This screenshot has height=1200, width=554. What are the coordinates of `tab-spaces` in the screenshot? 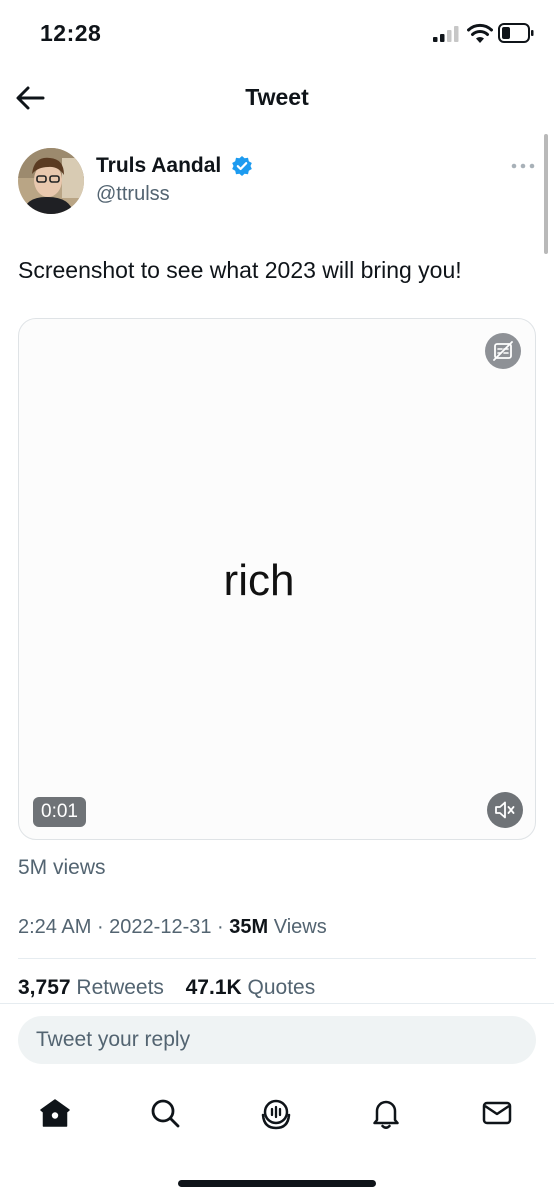 It's located at (276, 1113).